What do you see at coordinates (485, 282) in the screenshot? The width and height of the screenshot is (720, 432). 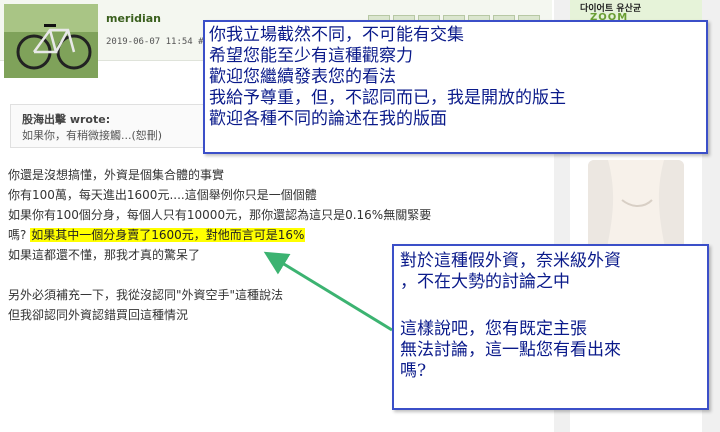 I see `callout-line: ，不在大勢的討論之中` at bounding box center [485, 282].